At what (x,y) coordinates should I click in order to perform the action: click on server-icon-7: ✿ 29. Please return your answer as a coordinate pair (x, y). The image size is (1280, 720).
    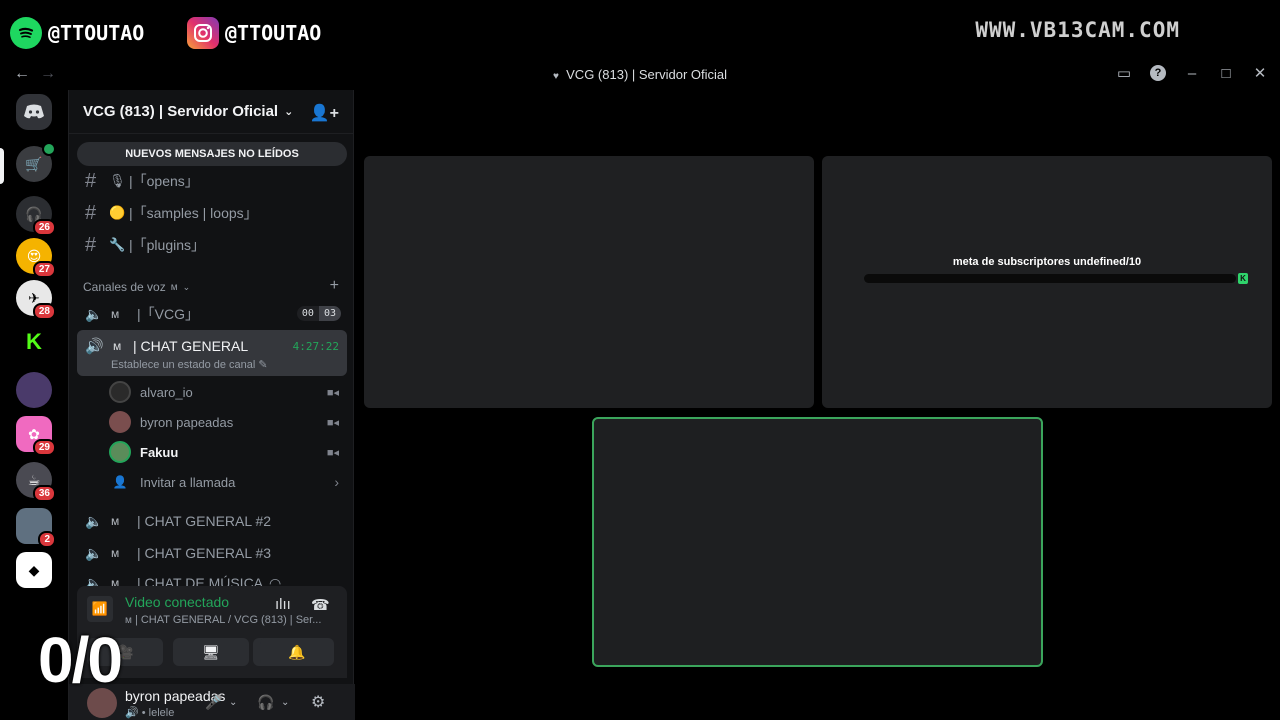
    Looking at the image, I should click on (36, 436).